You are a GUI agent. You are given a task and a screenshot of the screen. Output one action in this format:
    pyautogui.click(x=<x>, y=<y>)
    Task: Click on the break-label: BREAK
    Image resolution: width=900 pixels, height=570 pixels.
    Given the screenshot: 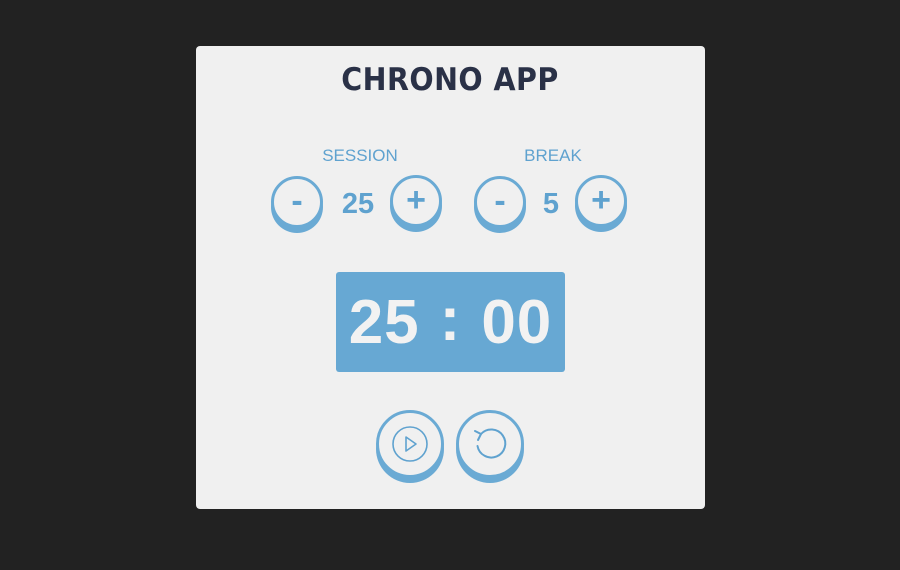 What is the action you would take?
    pyautogui.click(x=553, y=155)
    